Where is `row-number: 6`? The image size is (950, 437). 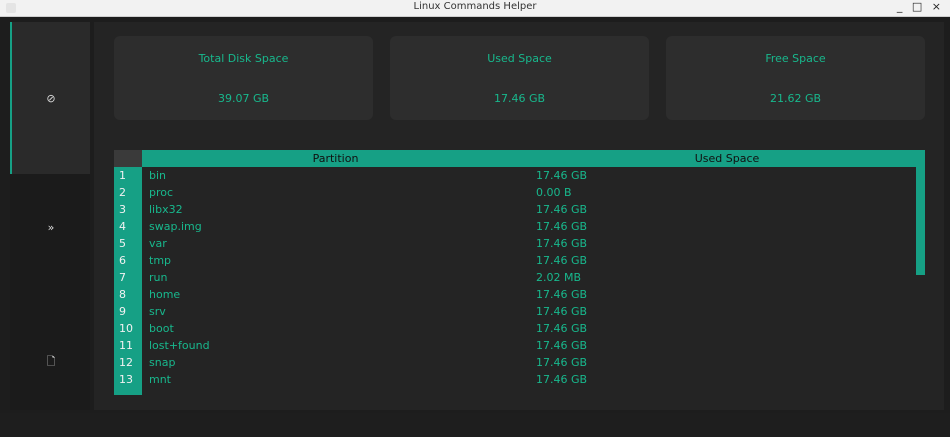 row-number: 6 is located at coordinates (122, 260).